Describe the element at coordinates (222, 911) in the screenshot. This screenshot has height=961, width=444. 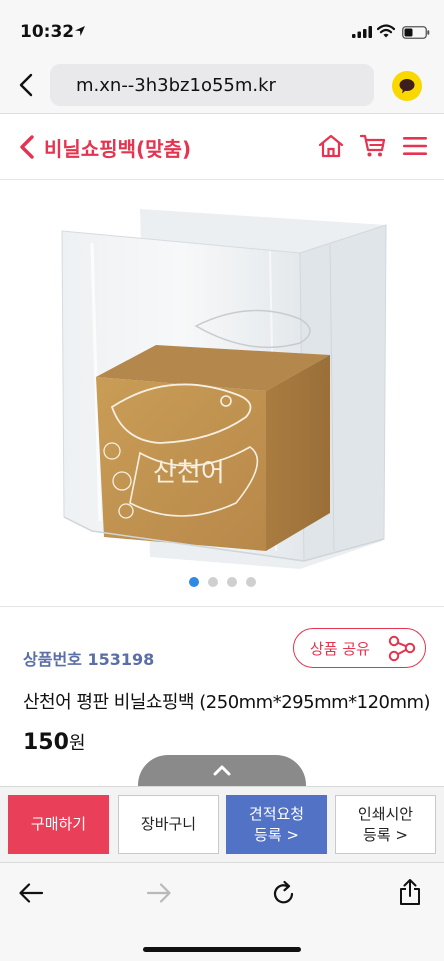
I see `browser-toolbar` at that location.